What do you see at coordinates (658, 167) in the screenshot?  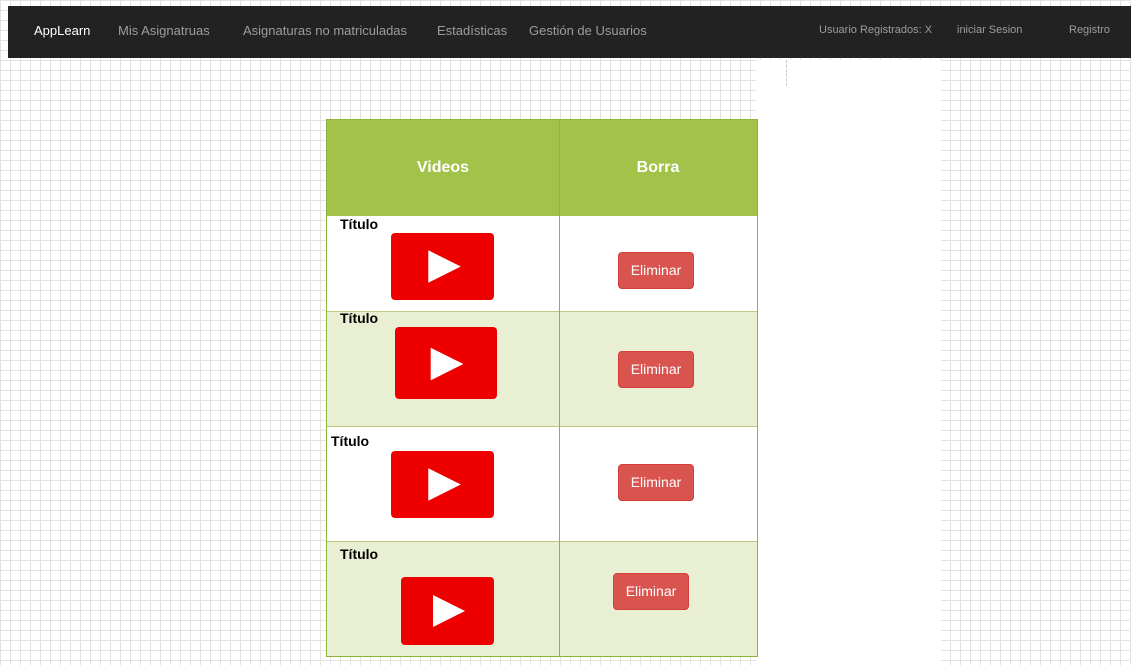 I see `header-delete: Borra` at bounding box center [658, 167].